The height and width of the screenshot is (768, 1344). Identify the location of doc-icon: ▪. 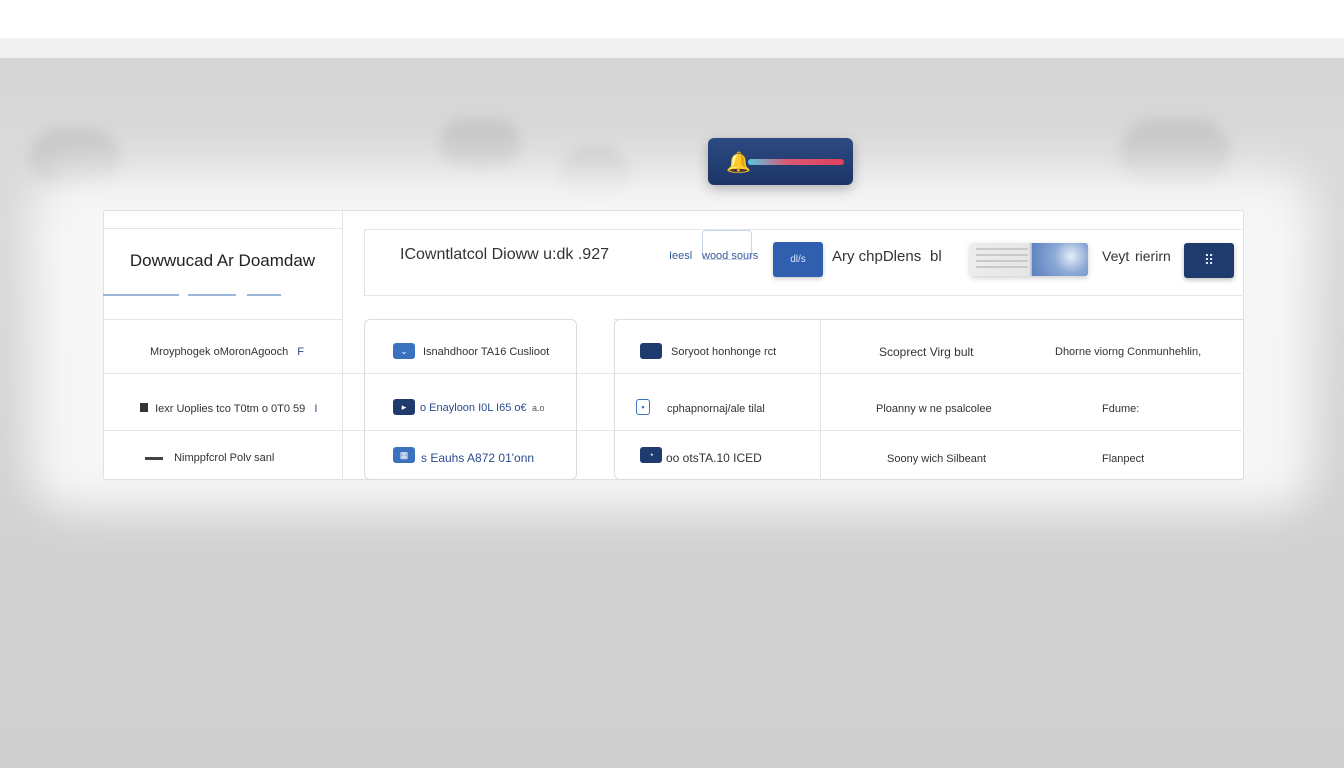
(643, 407).